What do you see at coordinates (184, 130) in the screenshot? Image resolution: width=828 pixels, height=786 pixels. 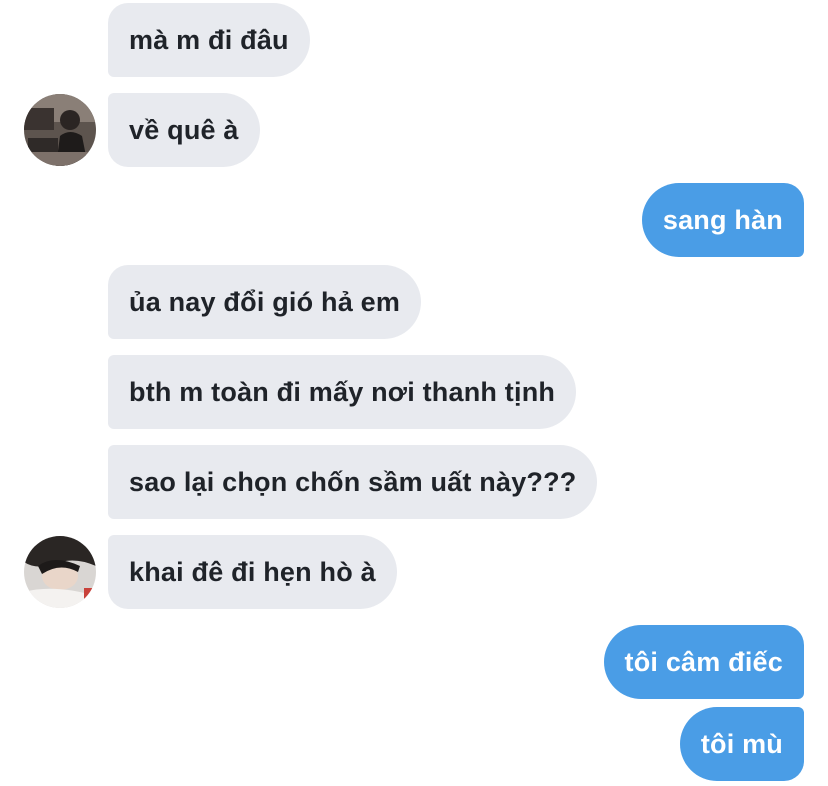 I see `incoming-message-bubble: về quê à` at bounding box center [184, 130].